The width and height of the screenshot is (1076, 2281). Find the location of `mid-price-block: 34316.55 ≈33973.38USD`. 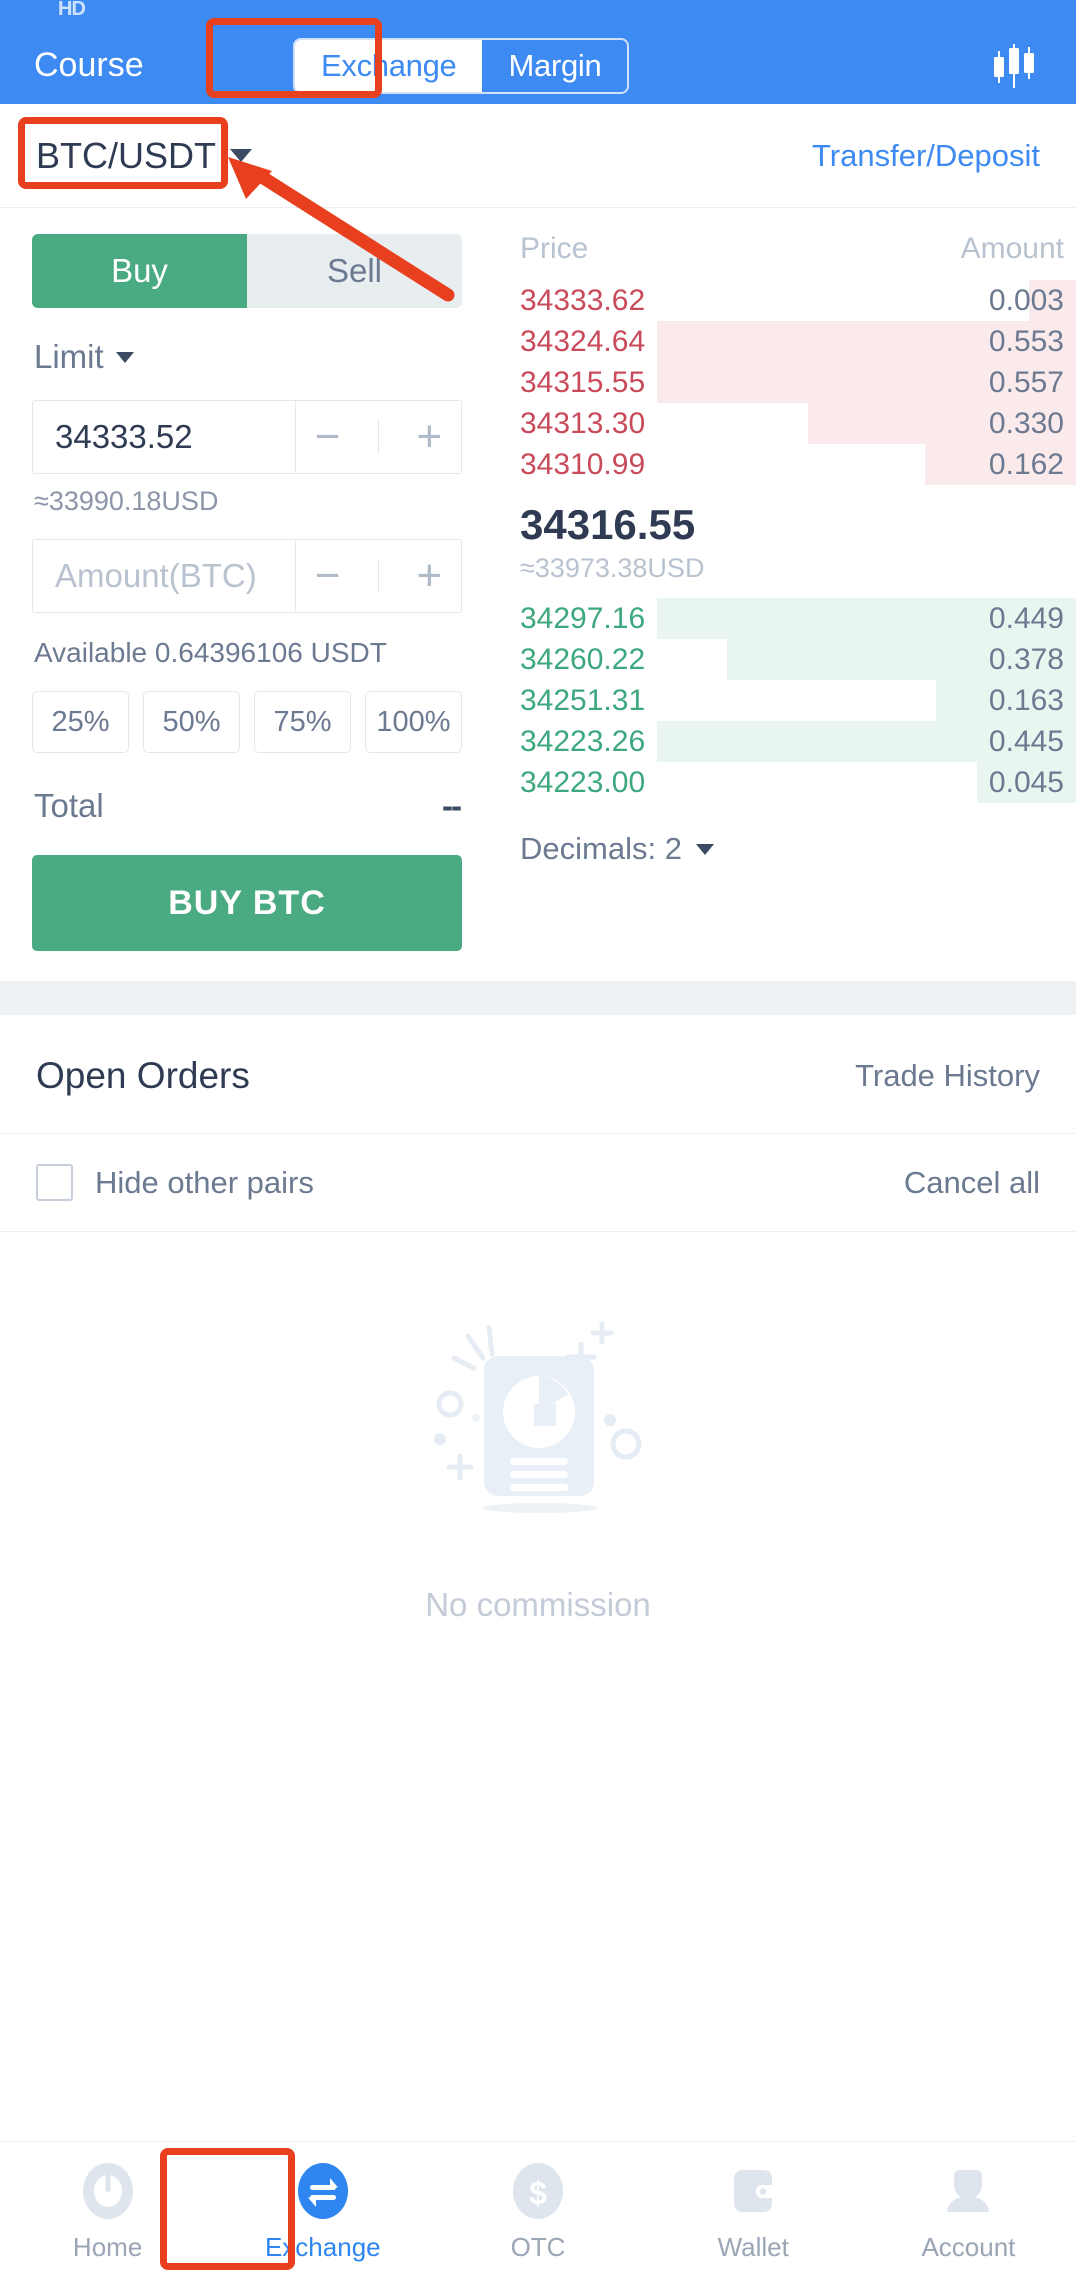

mid-price-block: 34316.55 ≈33973.38USD is located at coordinates (785, 541).